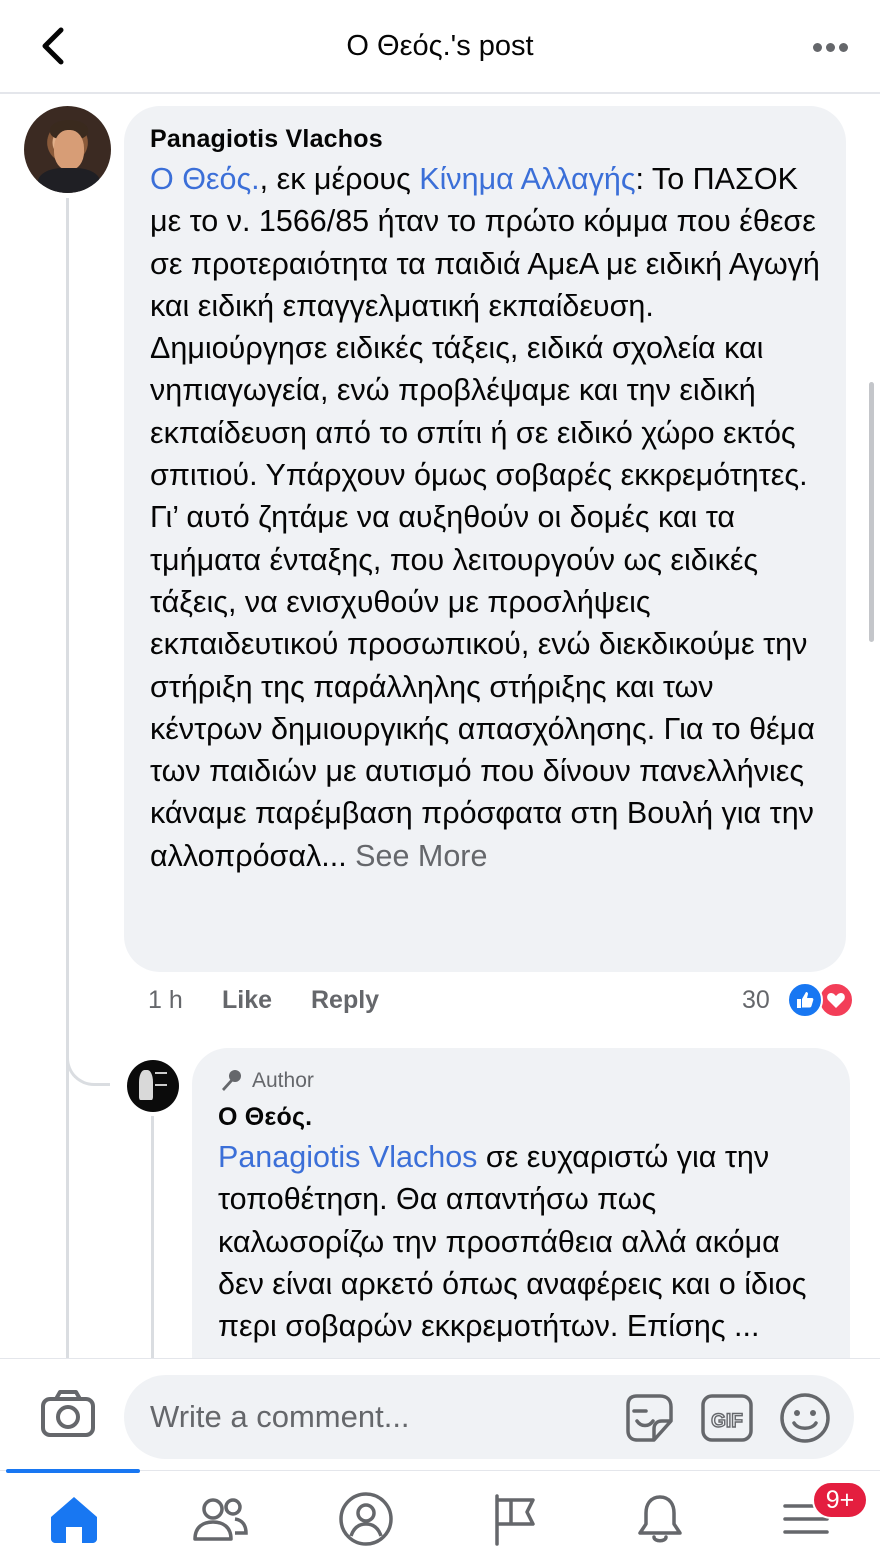 The width and height of the screenshot is (880, 1564). I want to click on mention-link: Ο Θεός., so click(205, 179).